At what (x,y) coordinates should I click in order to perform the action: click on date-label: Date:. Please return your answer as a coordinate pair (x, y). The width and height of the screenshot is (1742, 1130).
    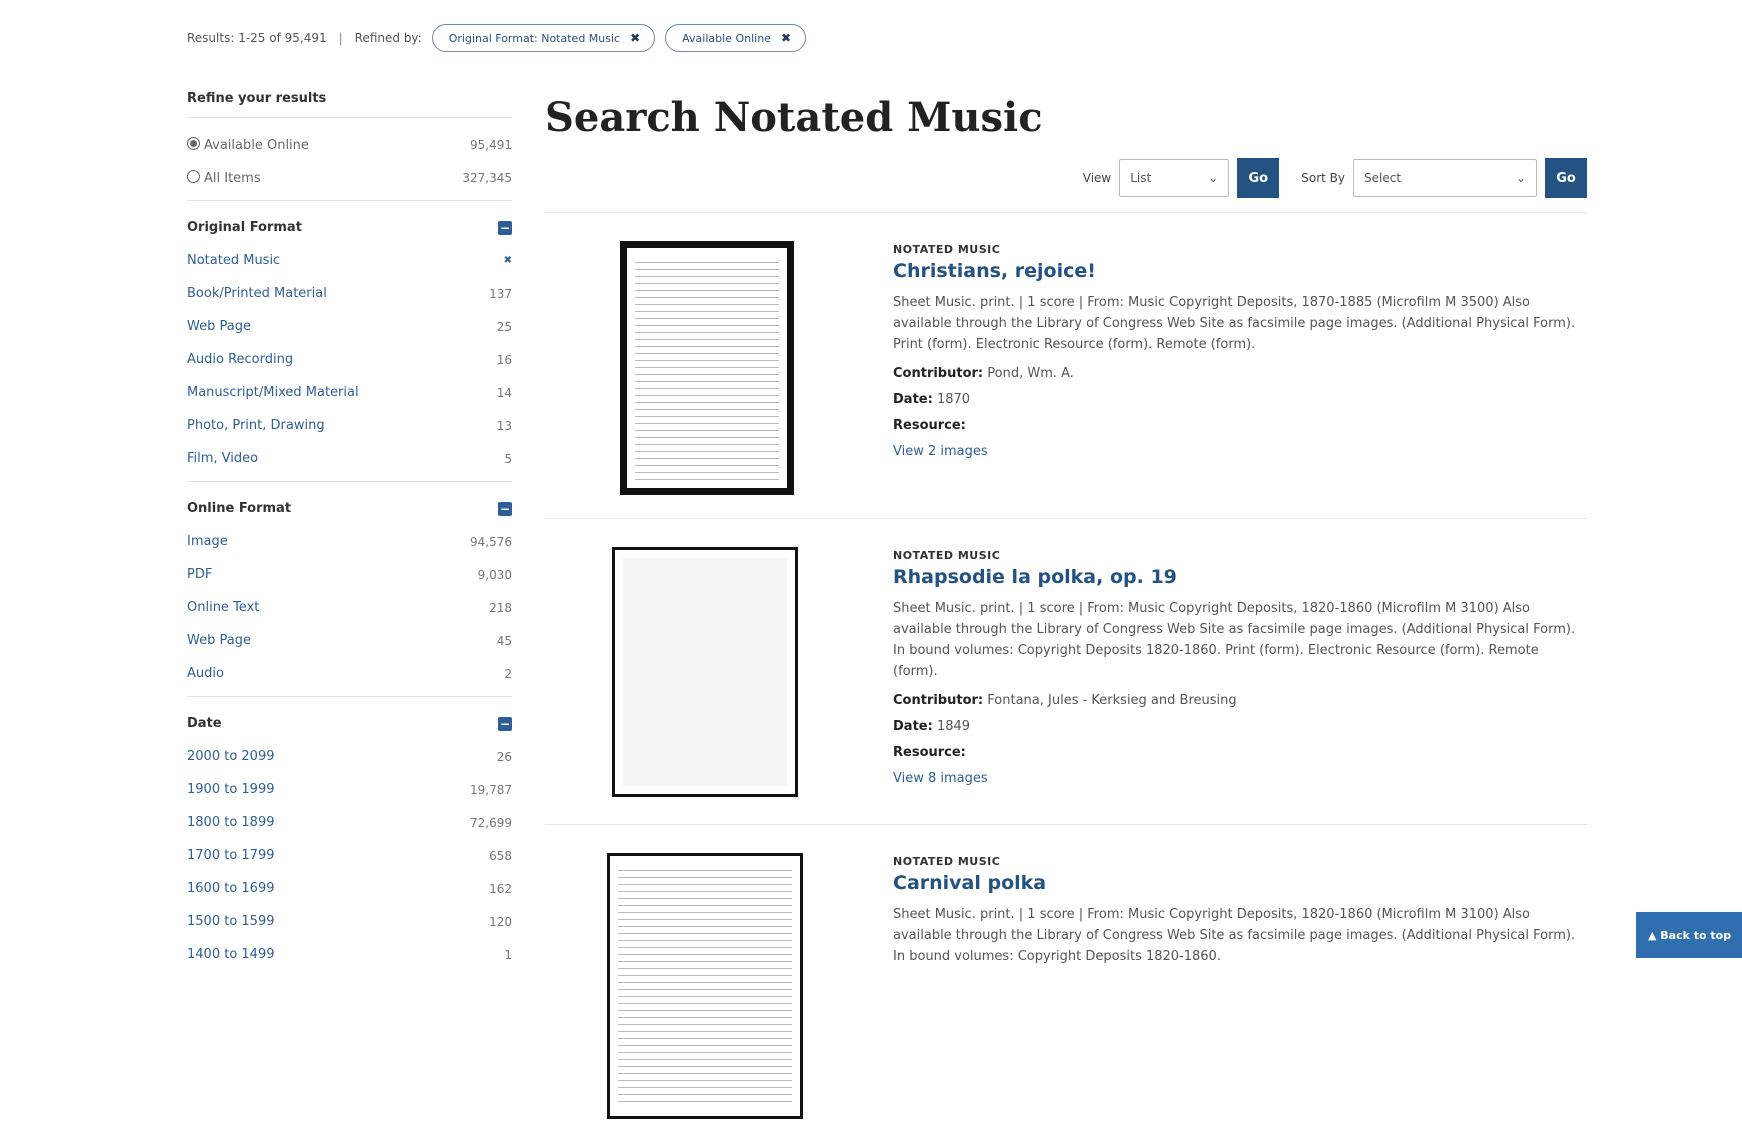
    Looking at the image, I should click on (913, 399).